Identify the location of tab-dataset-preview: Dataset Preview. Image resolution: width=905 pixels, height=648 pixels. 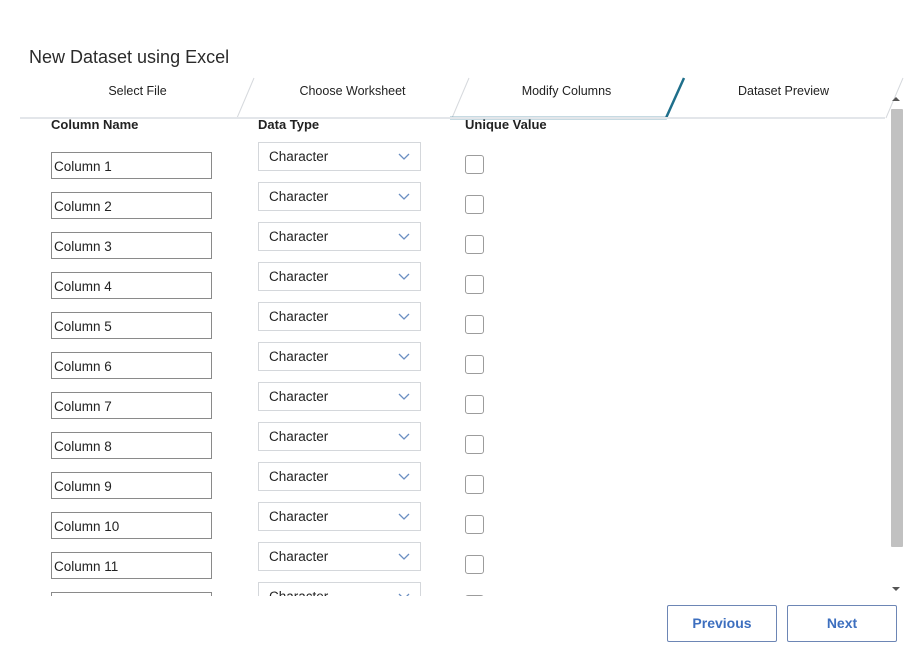
(783, 94).